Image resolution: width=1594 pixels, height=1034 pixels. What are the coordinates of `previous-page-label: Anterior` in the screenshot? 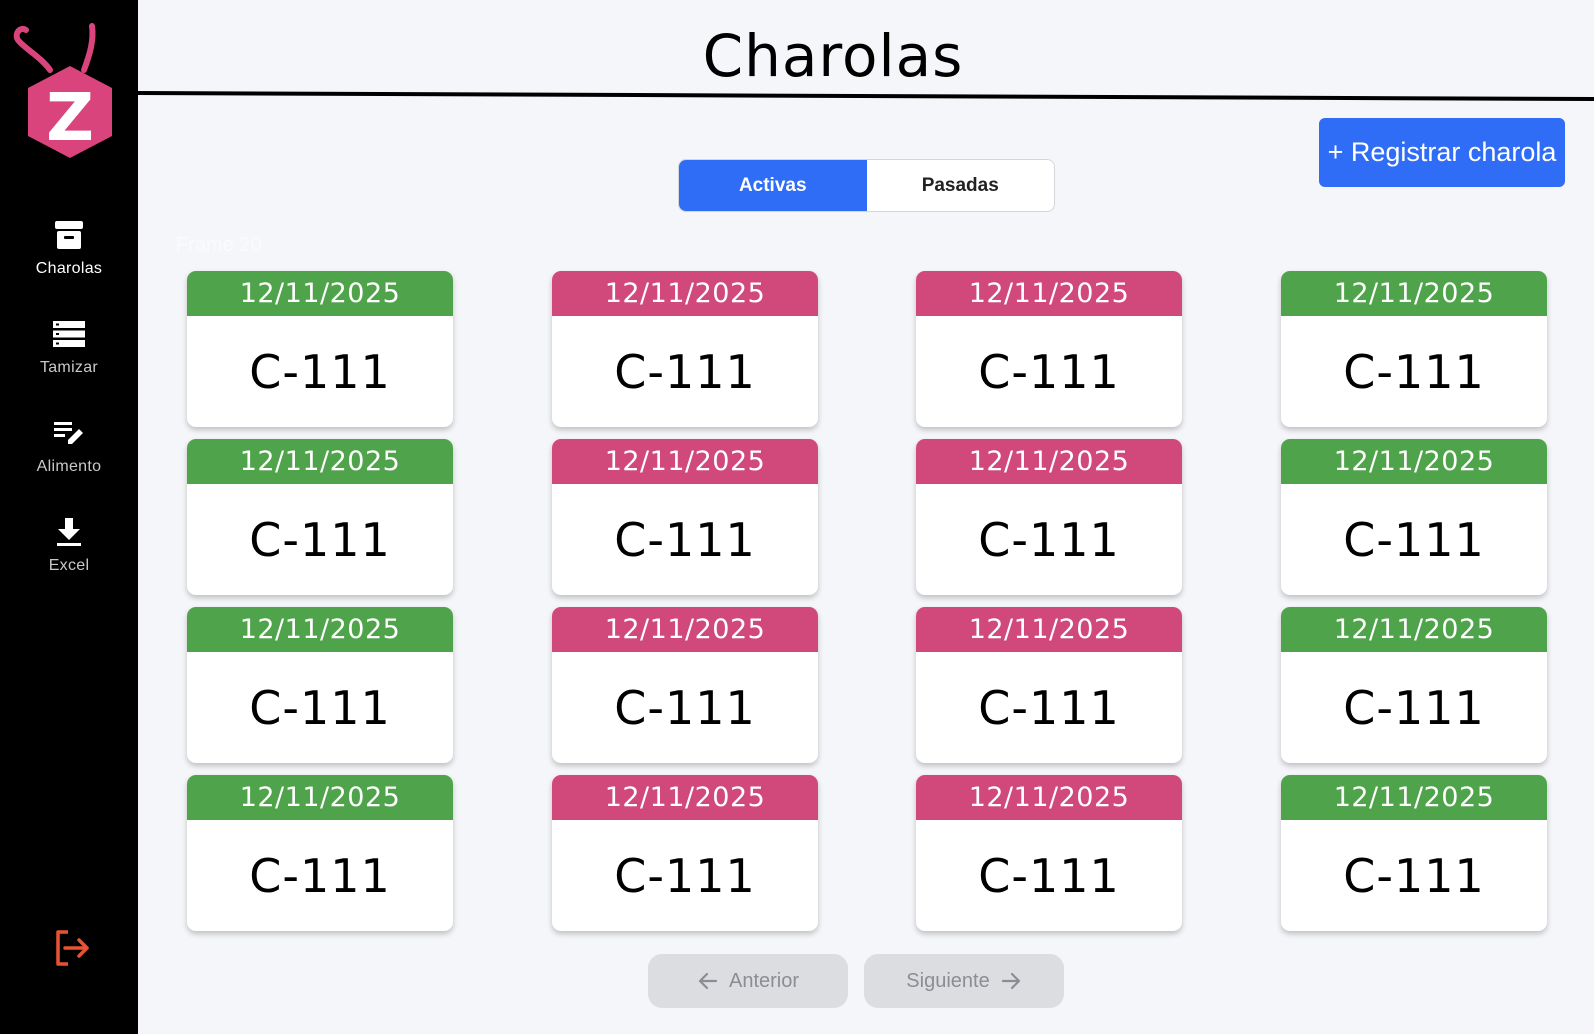 It's located at (764, 980).